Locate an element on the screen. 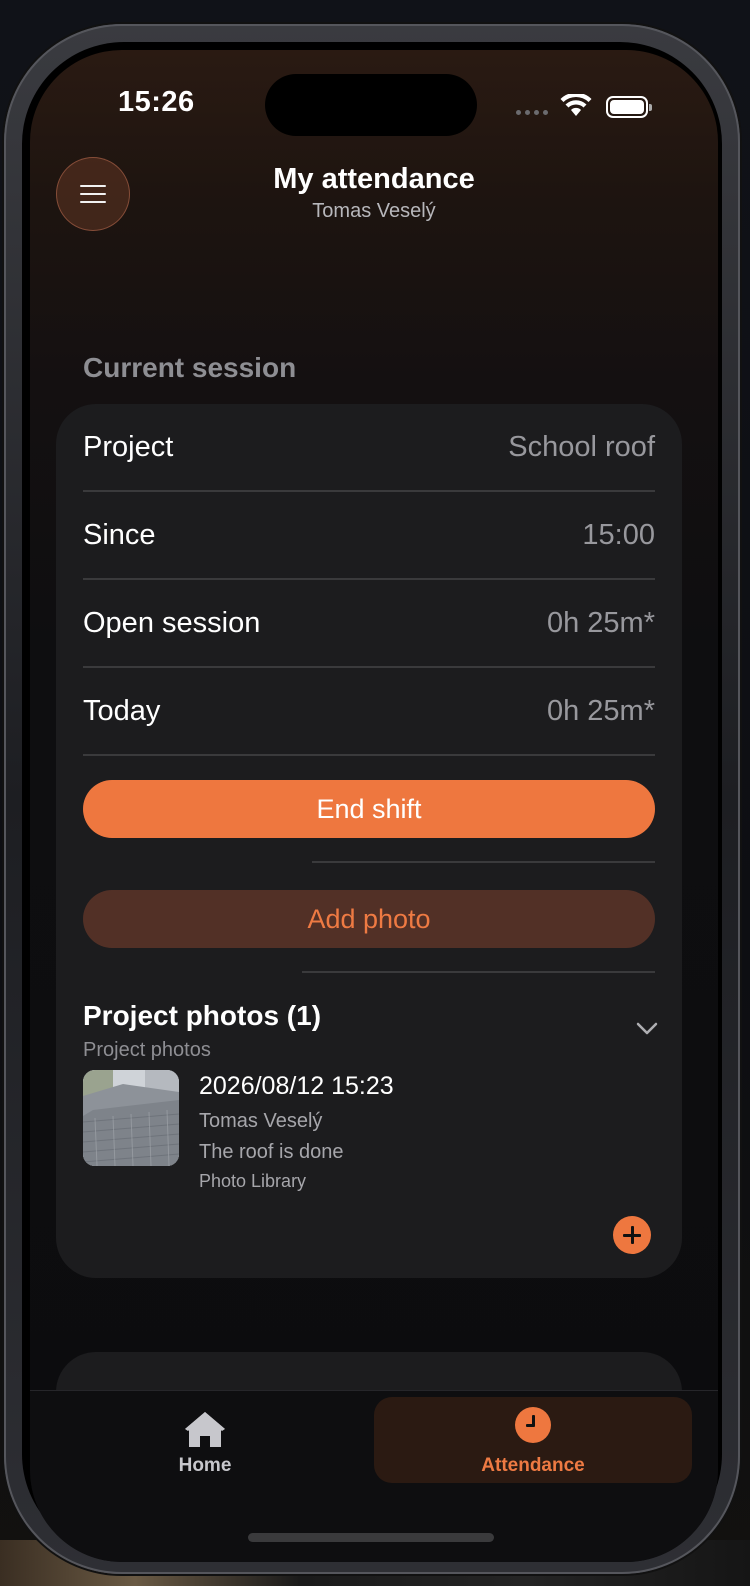  photo-source: Photo Library is located at coordinates (253, 1181).